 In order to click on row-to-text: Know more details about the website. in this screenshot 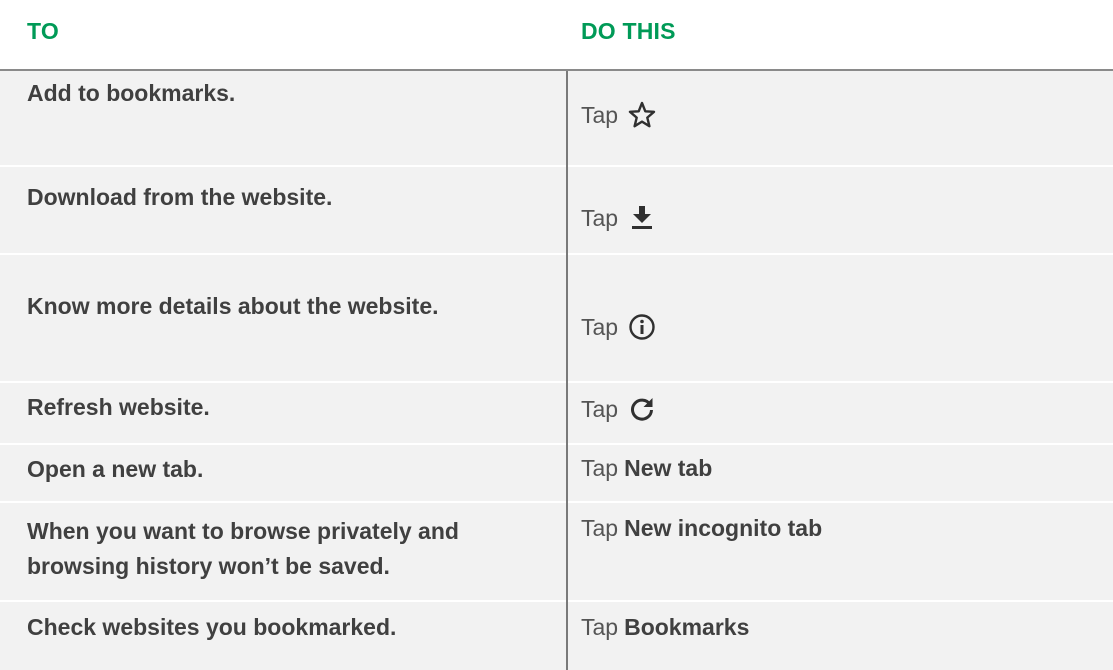, I will do `click(233, 306)`.